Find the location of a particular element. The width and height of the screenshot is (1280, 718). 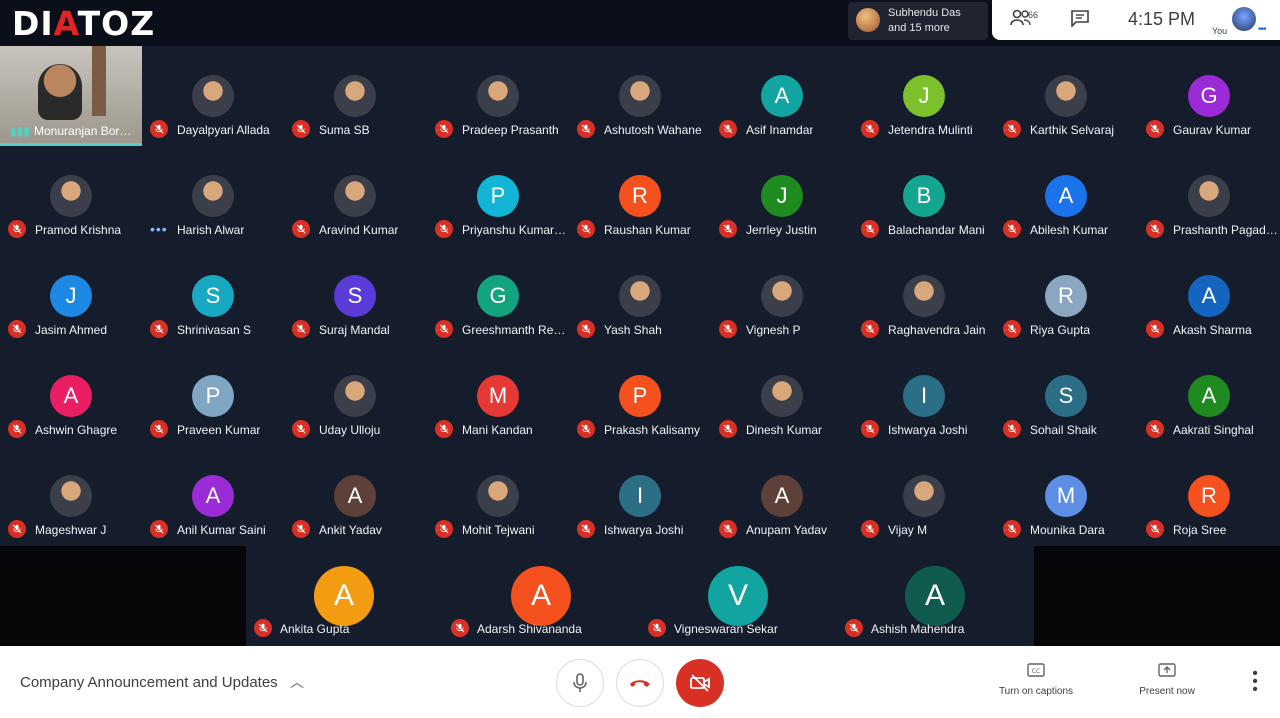

participant-tile: R Riya Gupta is located at coordinates (1066, 296).